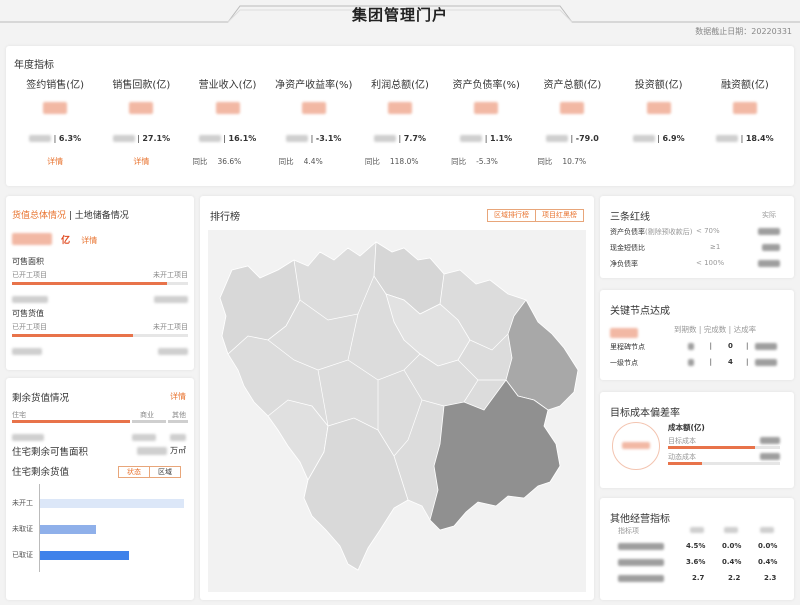 This screenshot has height=605, width=800. Describe the element at coordinates (29, 275) in the screenshot. I see `area-started-label: 已开工项目` at that location.